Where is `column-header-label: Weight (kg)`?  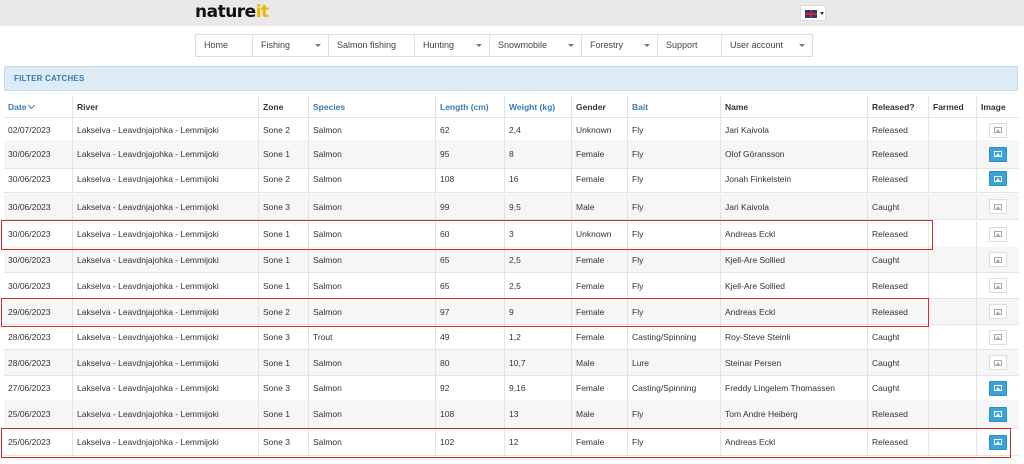 column-header-label: Weight (kg) is located at coordinates (532, 106).